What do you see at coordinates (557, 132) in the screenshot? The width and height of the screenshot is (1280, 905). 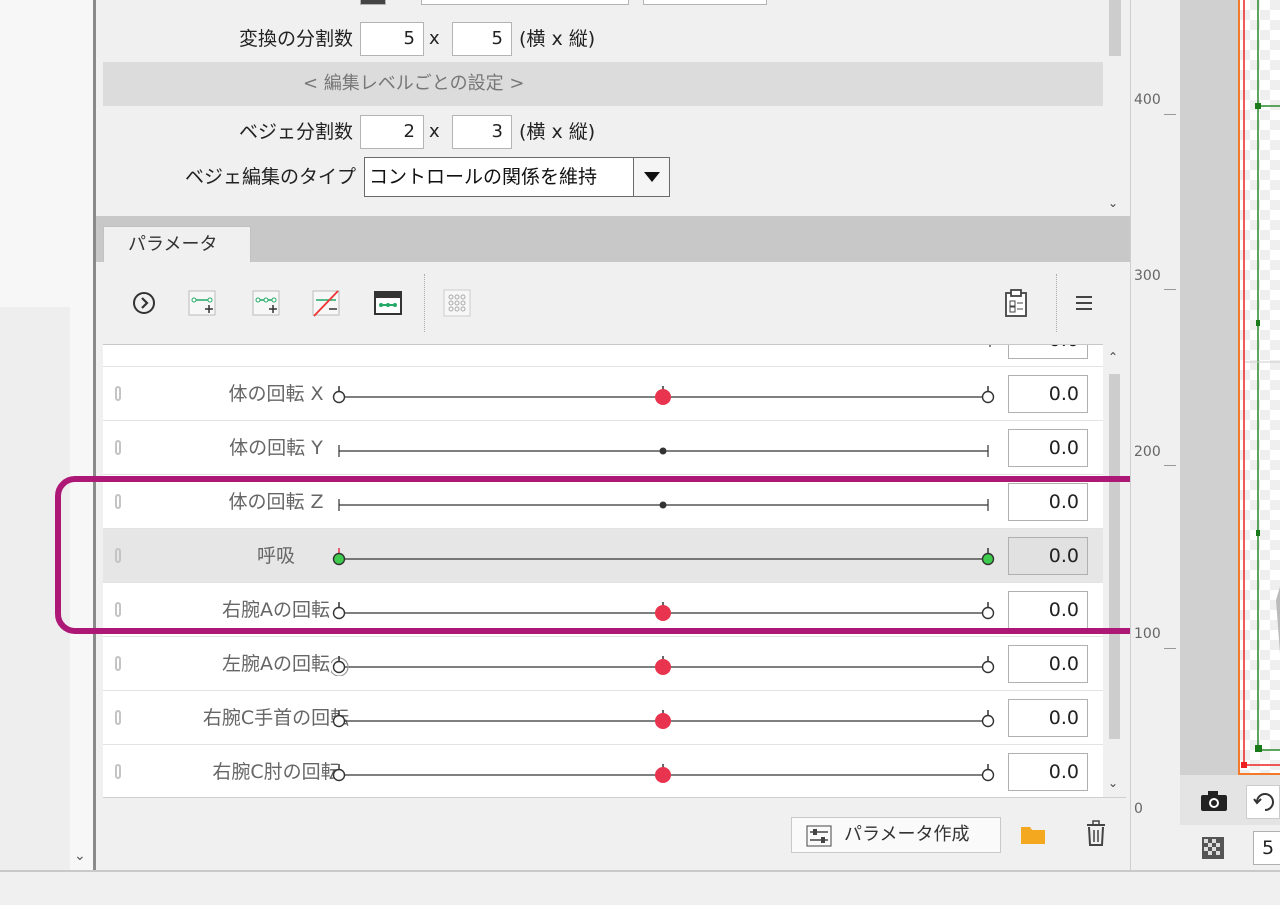 I see `dimension-note: (横 x 縦)` at bounding box center [557, 132].